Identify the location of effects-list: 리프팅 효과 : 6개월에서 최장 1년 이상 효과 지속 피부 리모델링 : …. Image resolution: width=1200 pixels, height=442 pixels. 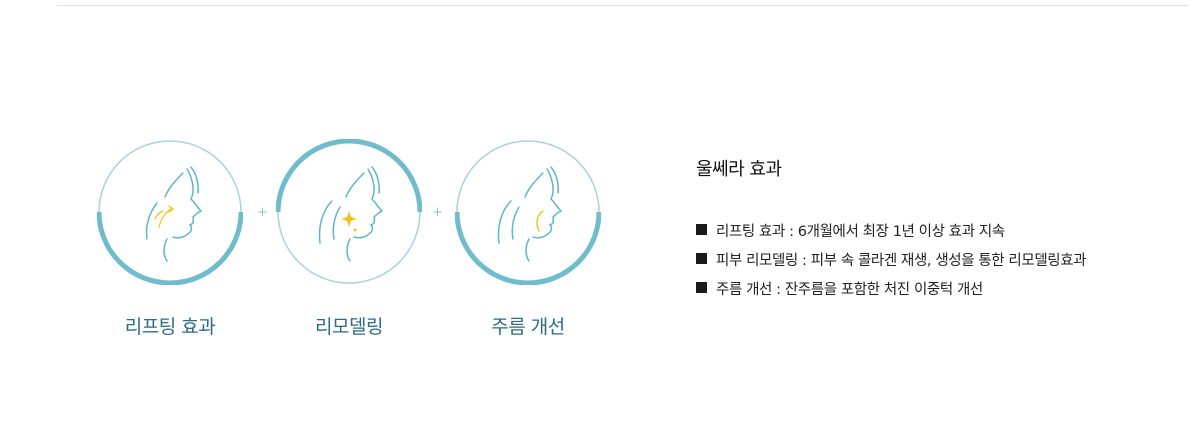
(891, 263).